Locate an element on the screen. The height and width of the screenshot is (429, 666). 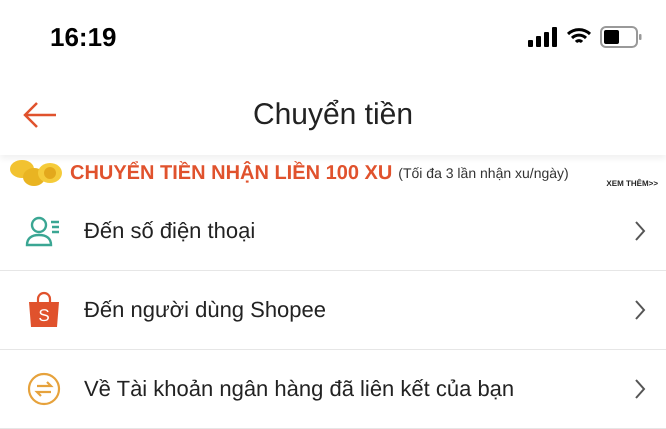
promo-note: (Tối đa 3 lần nhận xu/ngày) is located at coordinates (483, 173).